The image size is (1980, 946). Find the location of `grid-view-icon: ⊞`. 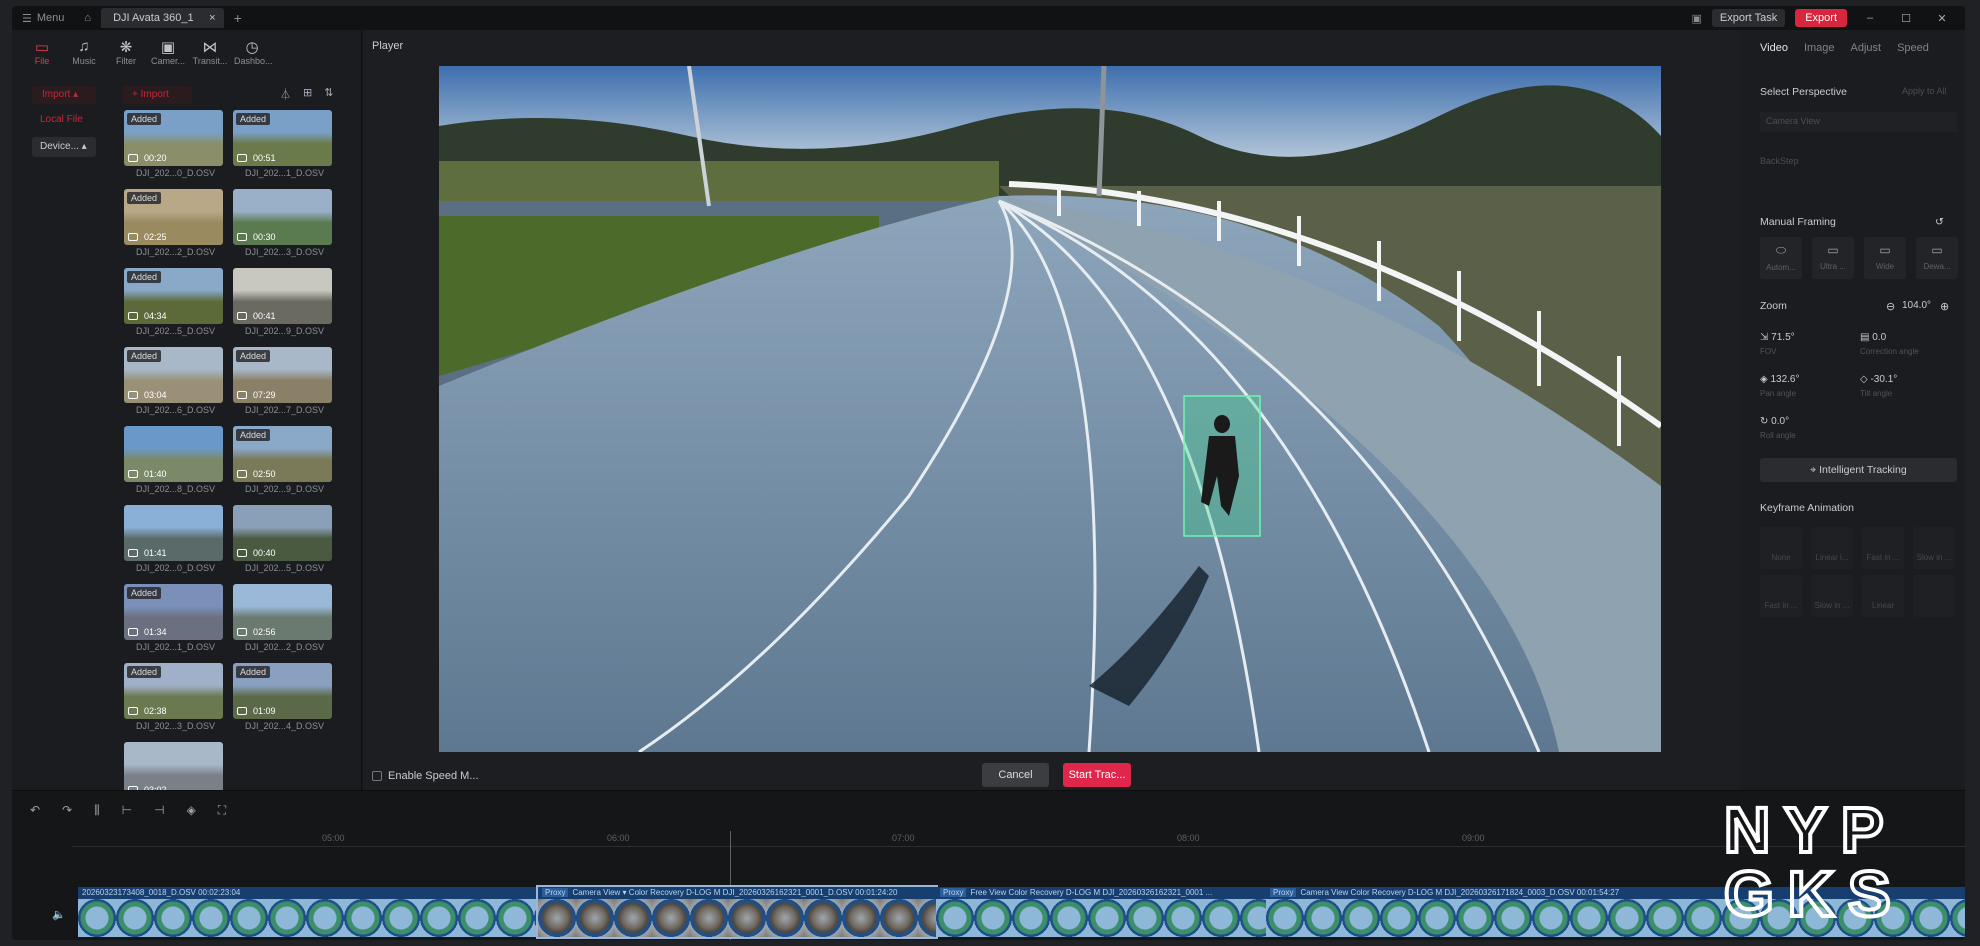

grid-view-icon: ⊞ is located at coordinates (307, 94).